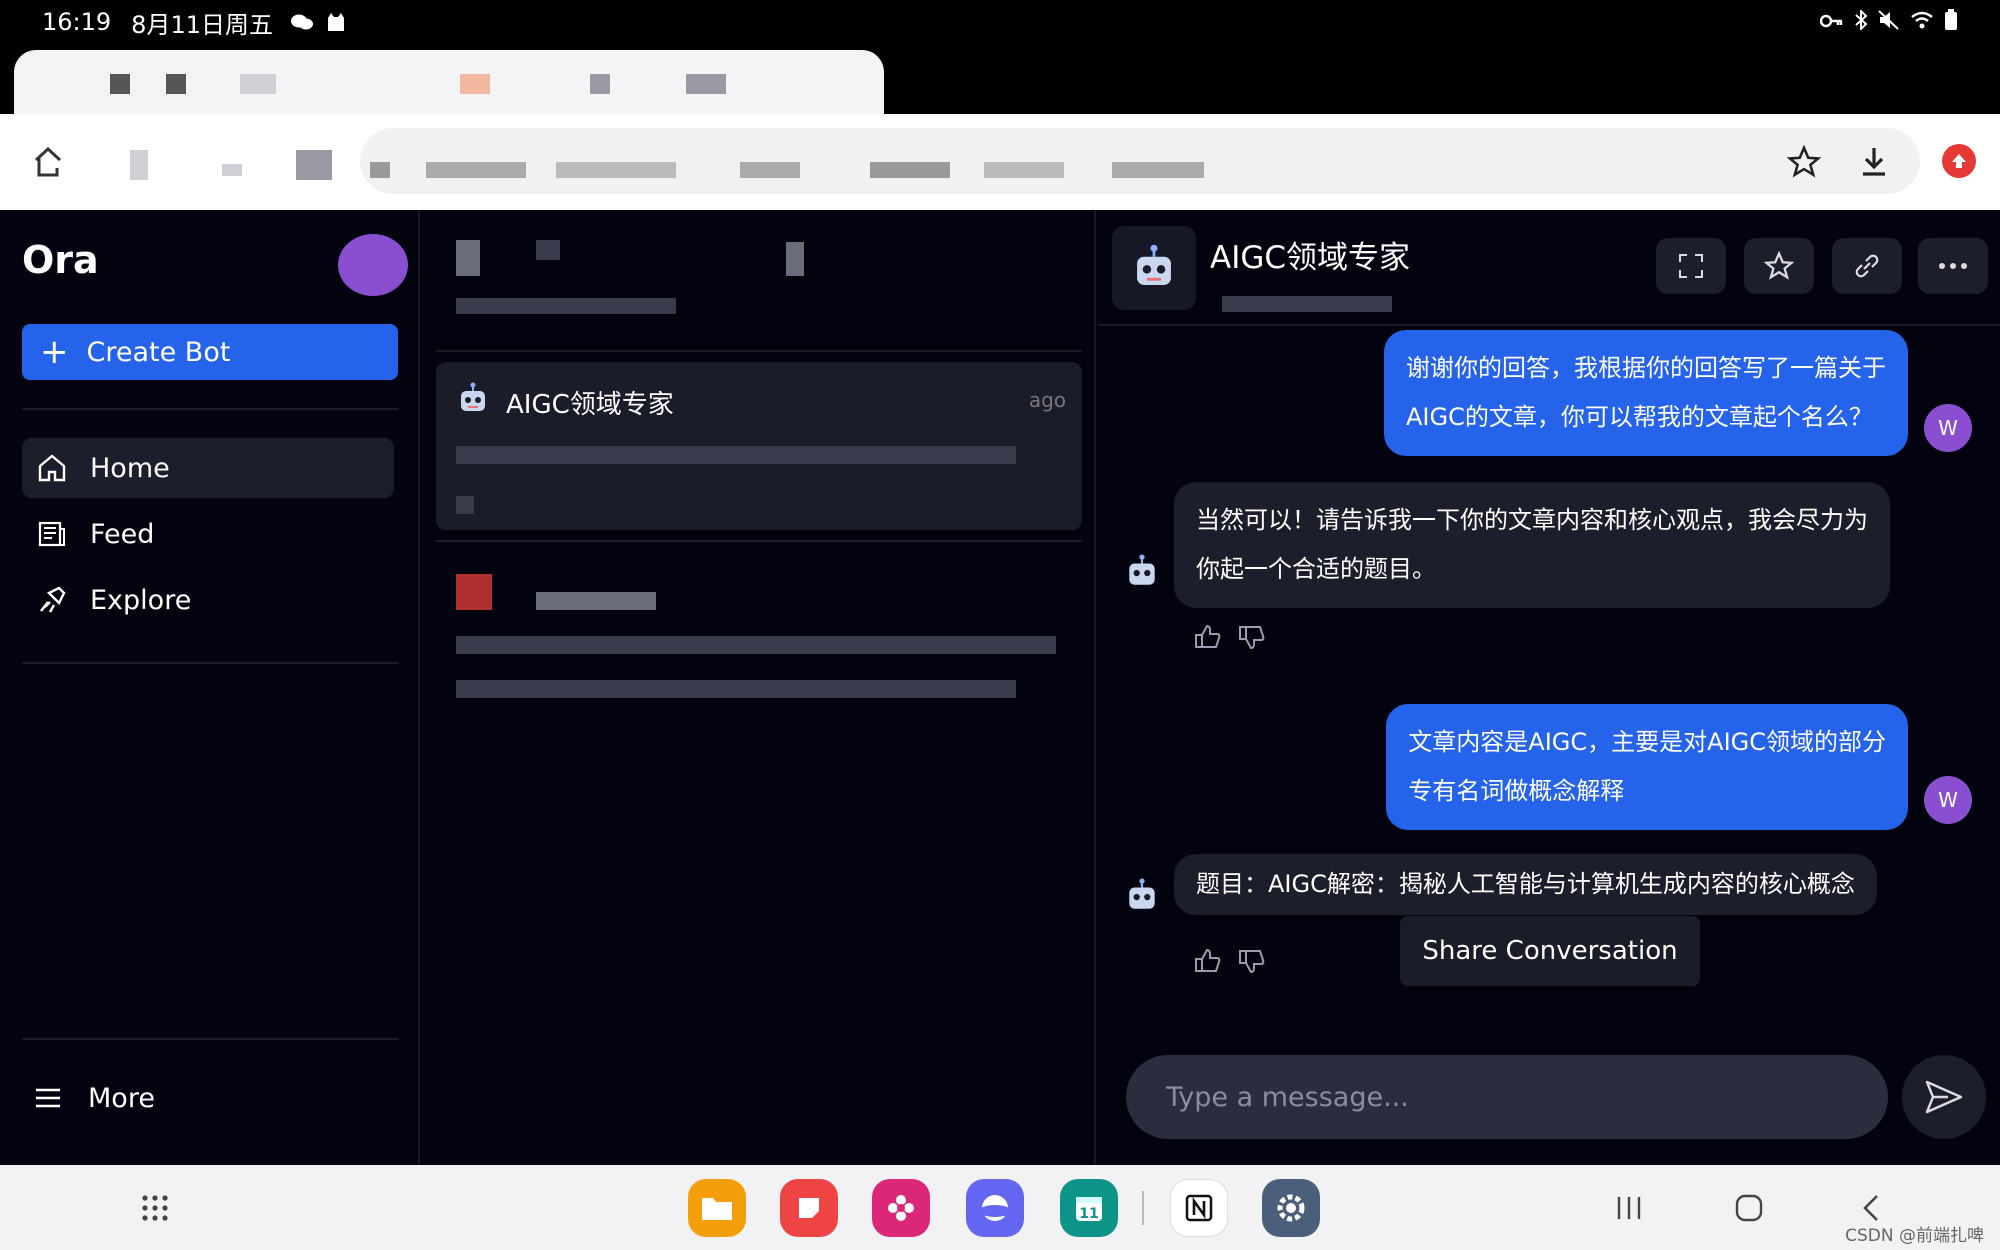 Image resolution: width=2000 pixels, height=1250 pixels. I want to click on message-composer, so click(1507, 1097).